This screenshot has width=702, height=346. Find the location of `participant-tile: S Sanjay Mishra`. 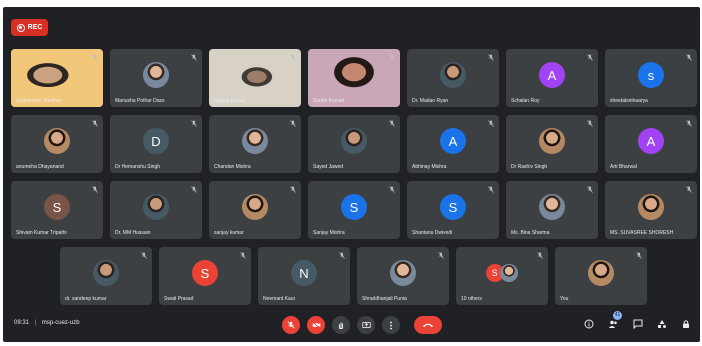

participant-tile: S Sanjay Mishra is located at coordinates (354, 210).